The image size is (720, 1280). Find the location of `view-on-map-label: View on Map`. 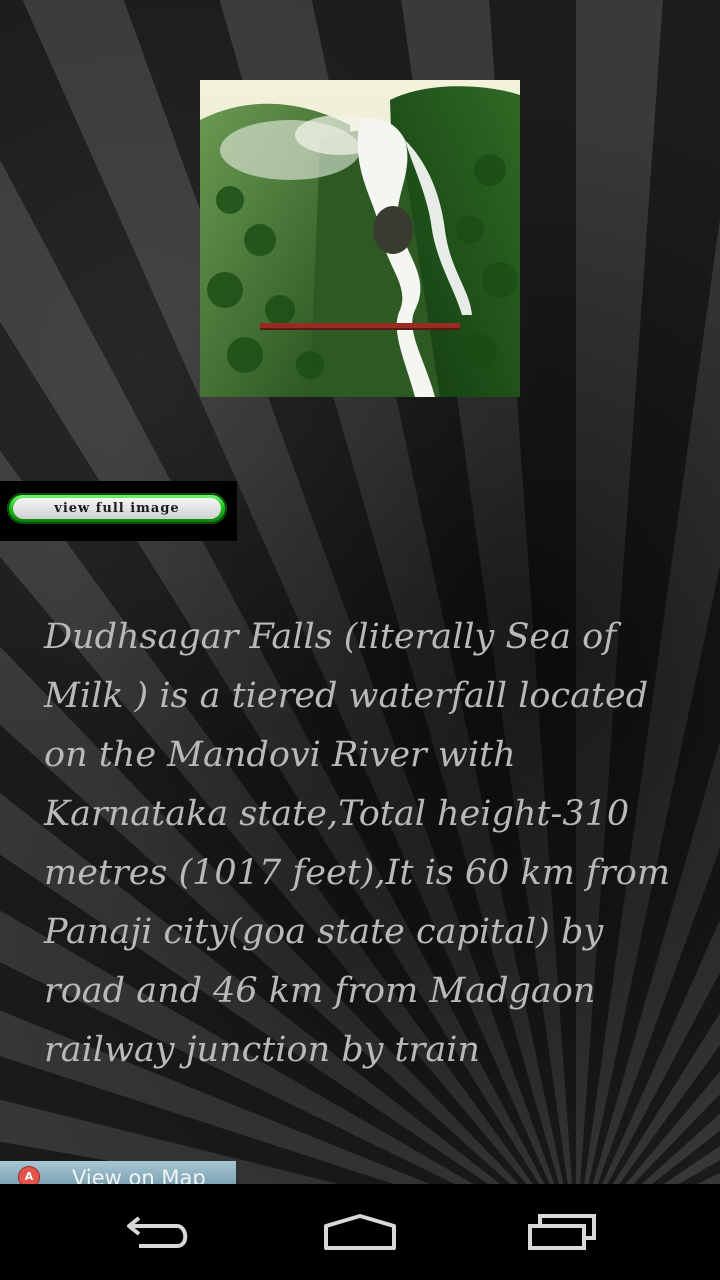

view-on-map-label: View on Map is located at coordinates (139, 1175).